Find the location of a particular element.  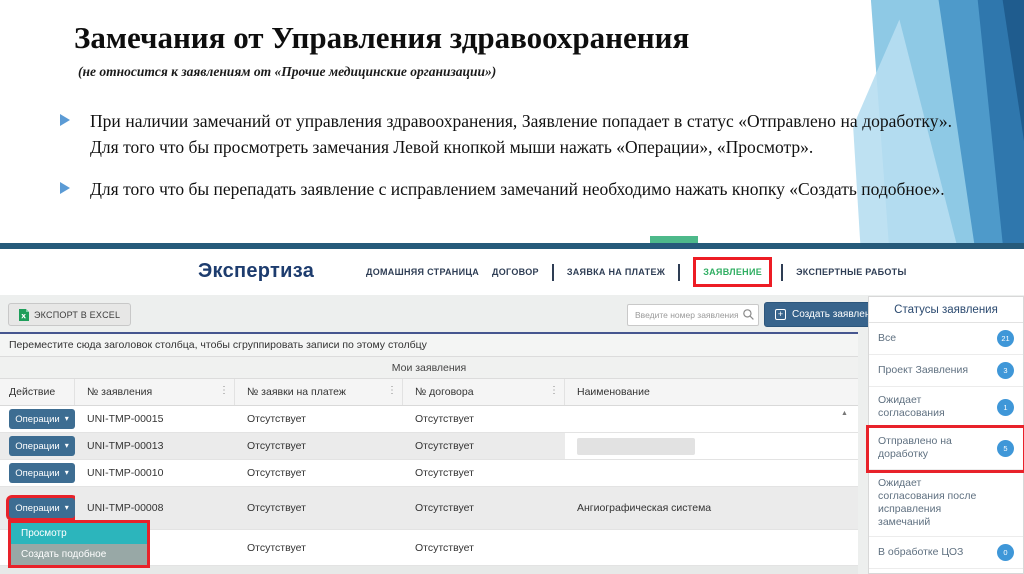

scroll-up-icon: ▲ is located at coordinates (844, 413).